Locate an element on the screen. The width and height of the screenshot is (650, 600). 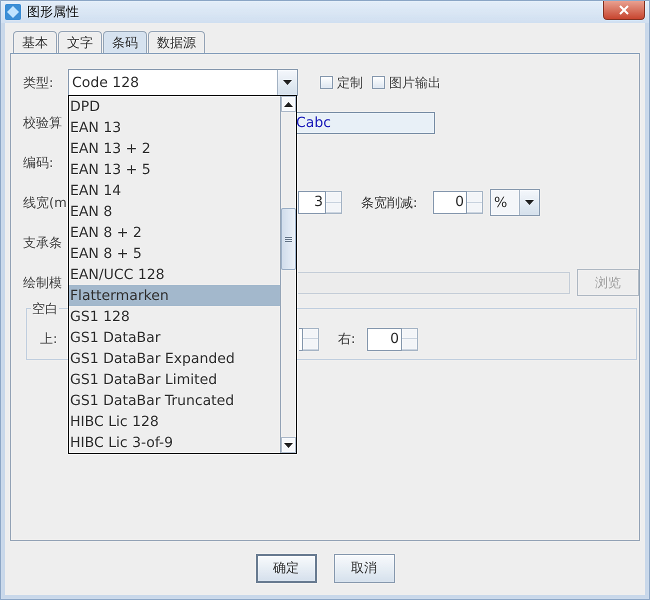
tab: 条码 is located at coordinates (125, 42).